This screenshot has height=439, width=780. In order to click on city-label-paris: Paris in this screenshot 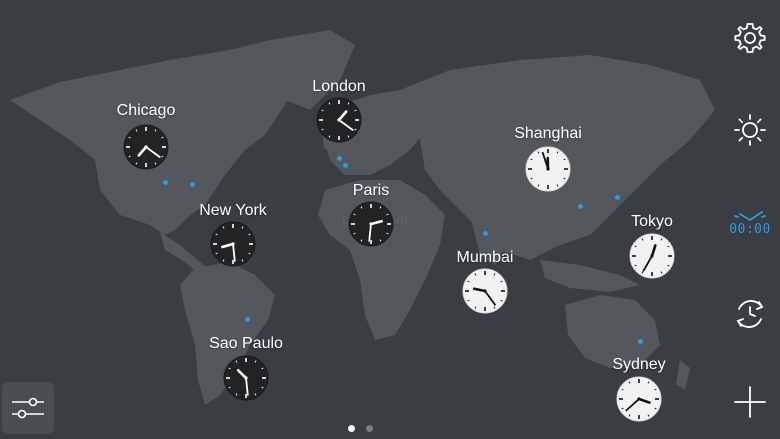, I will do `click(371, 190)`.